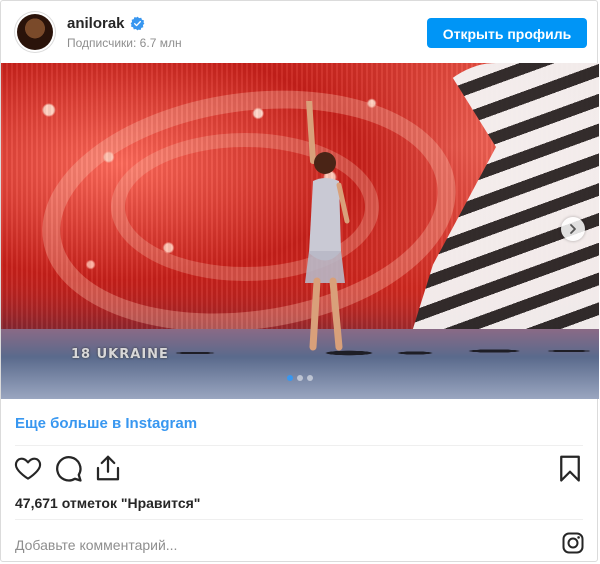  What do you see at coordinates (327, 226) in the screenshot?
I see `performer` at bounding box center [327, 226].